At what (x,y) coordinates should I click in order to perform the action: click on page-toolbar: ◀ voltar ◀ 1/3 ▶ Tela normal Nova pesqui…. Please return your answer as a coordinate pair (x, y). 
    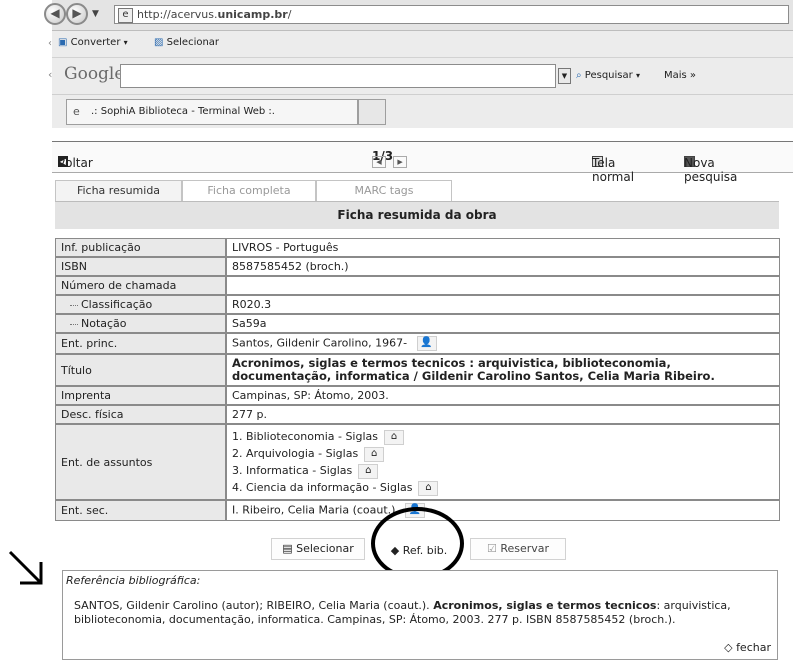
    Looking at the image, I should click on (422, 162).